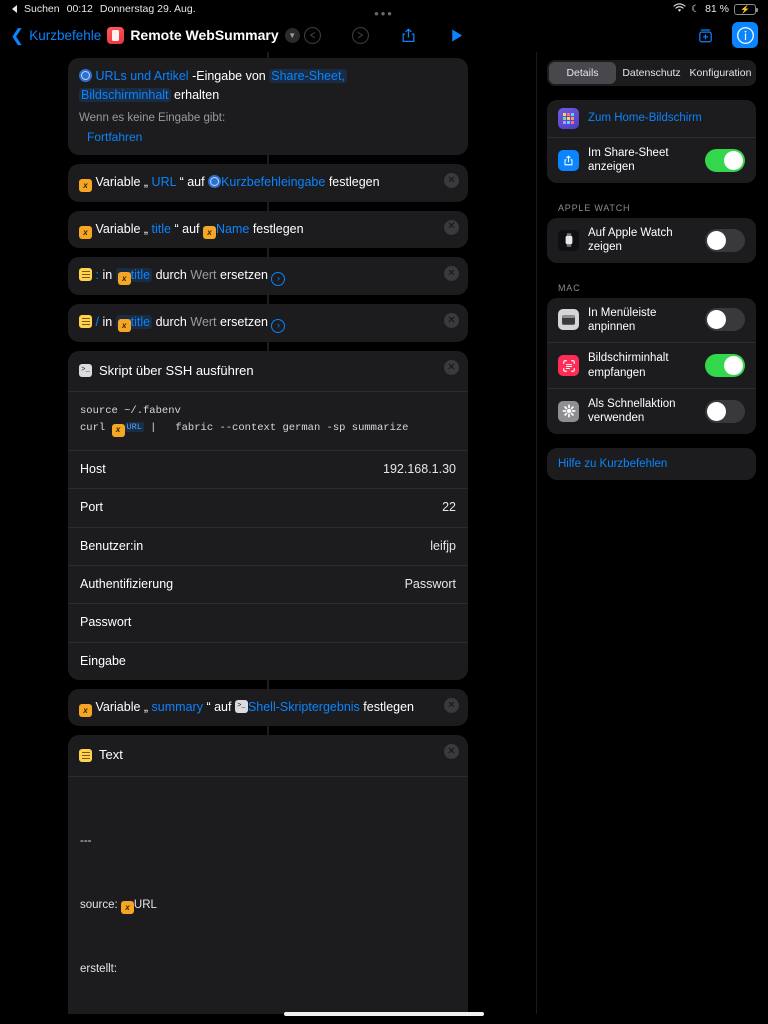 This screenshot has width=768, height=1024. I want to click on replace-search-colon: :, so click(96, 275).